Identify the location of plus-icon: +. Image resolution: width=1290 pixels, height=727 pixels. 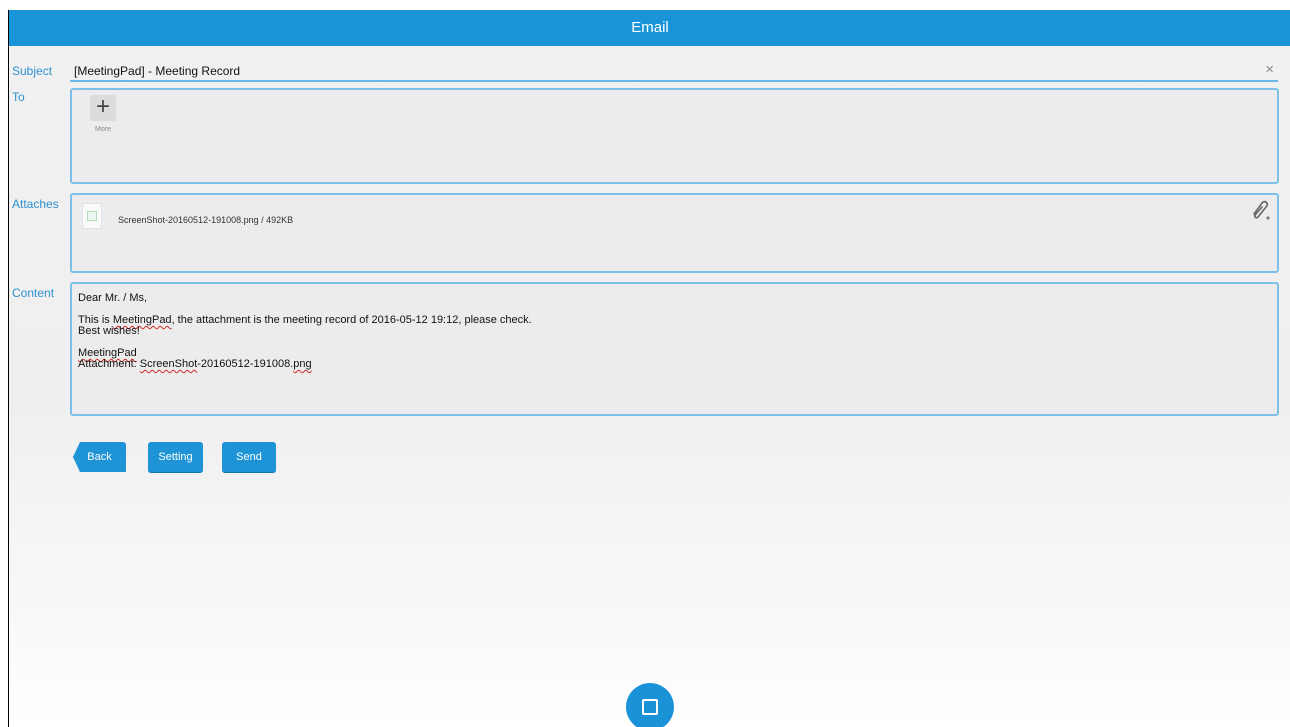
(102, 106).